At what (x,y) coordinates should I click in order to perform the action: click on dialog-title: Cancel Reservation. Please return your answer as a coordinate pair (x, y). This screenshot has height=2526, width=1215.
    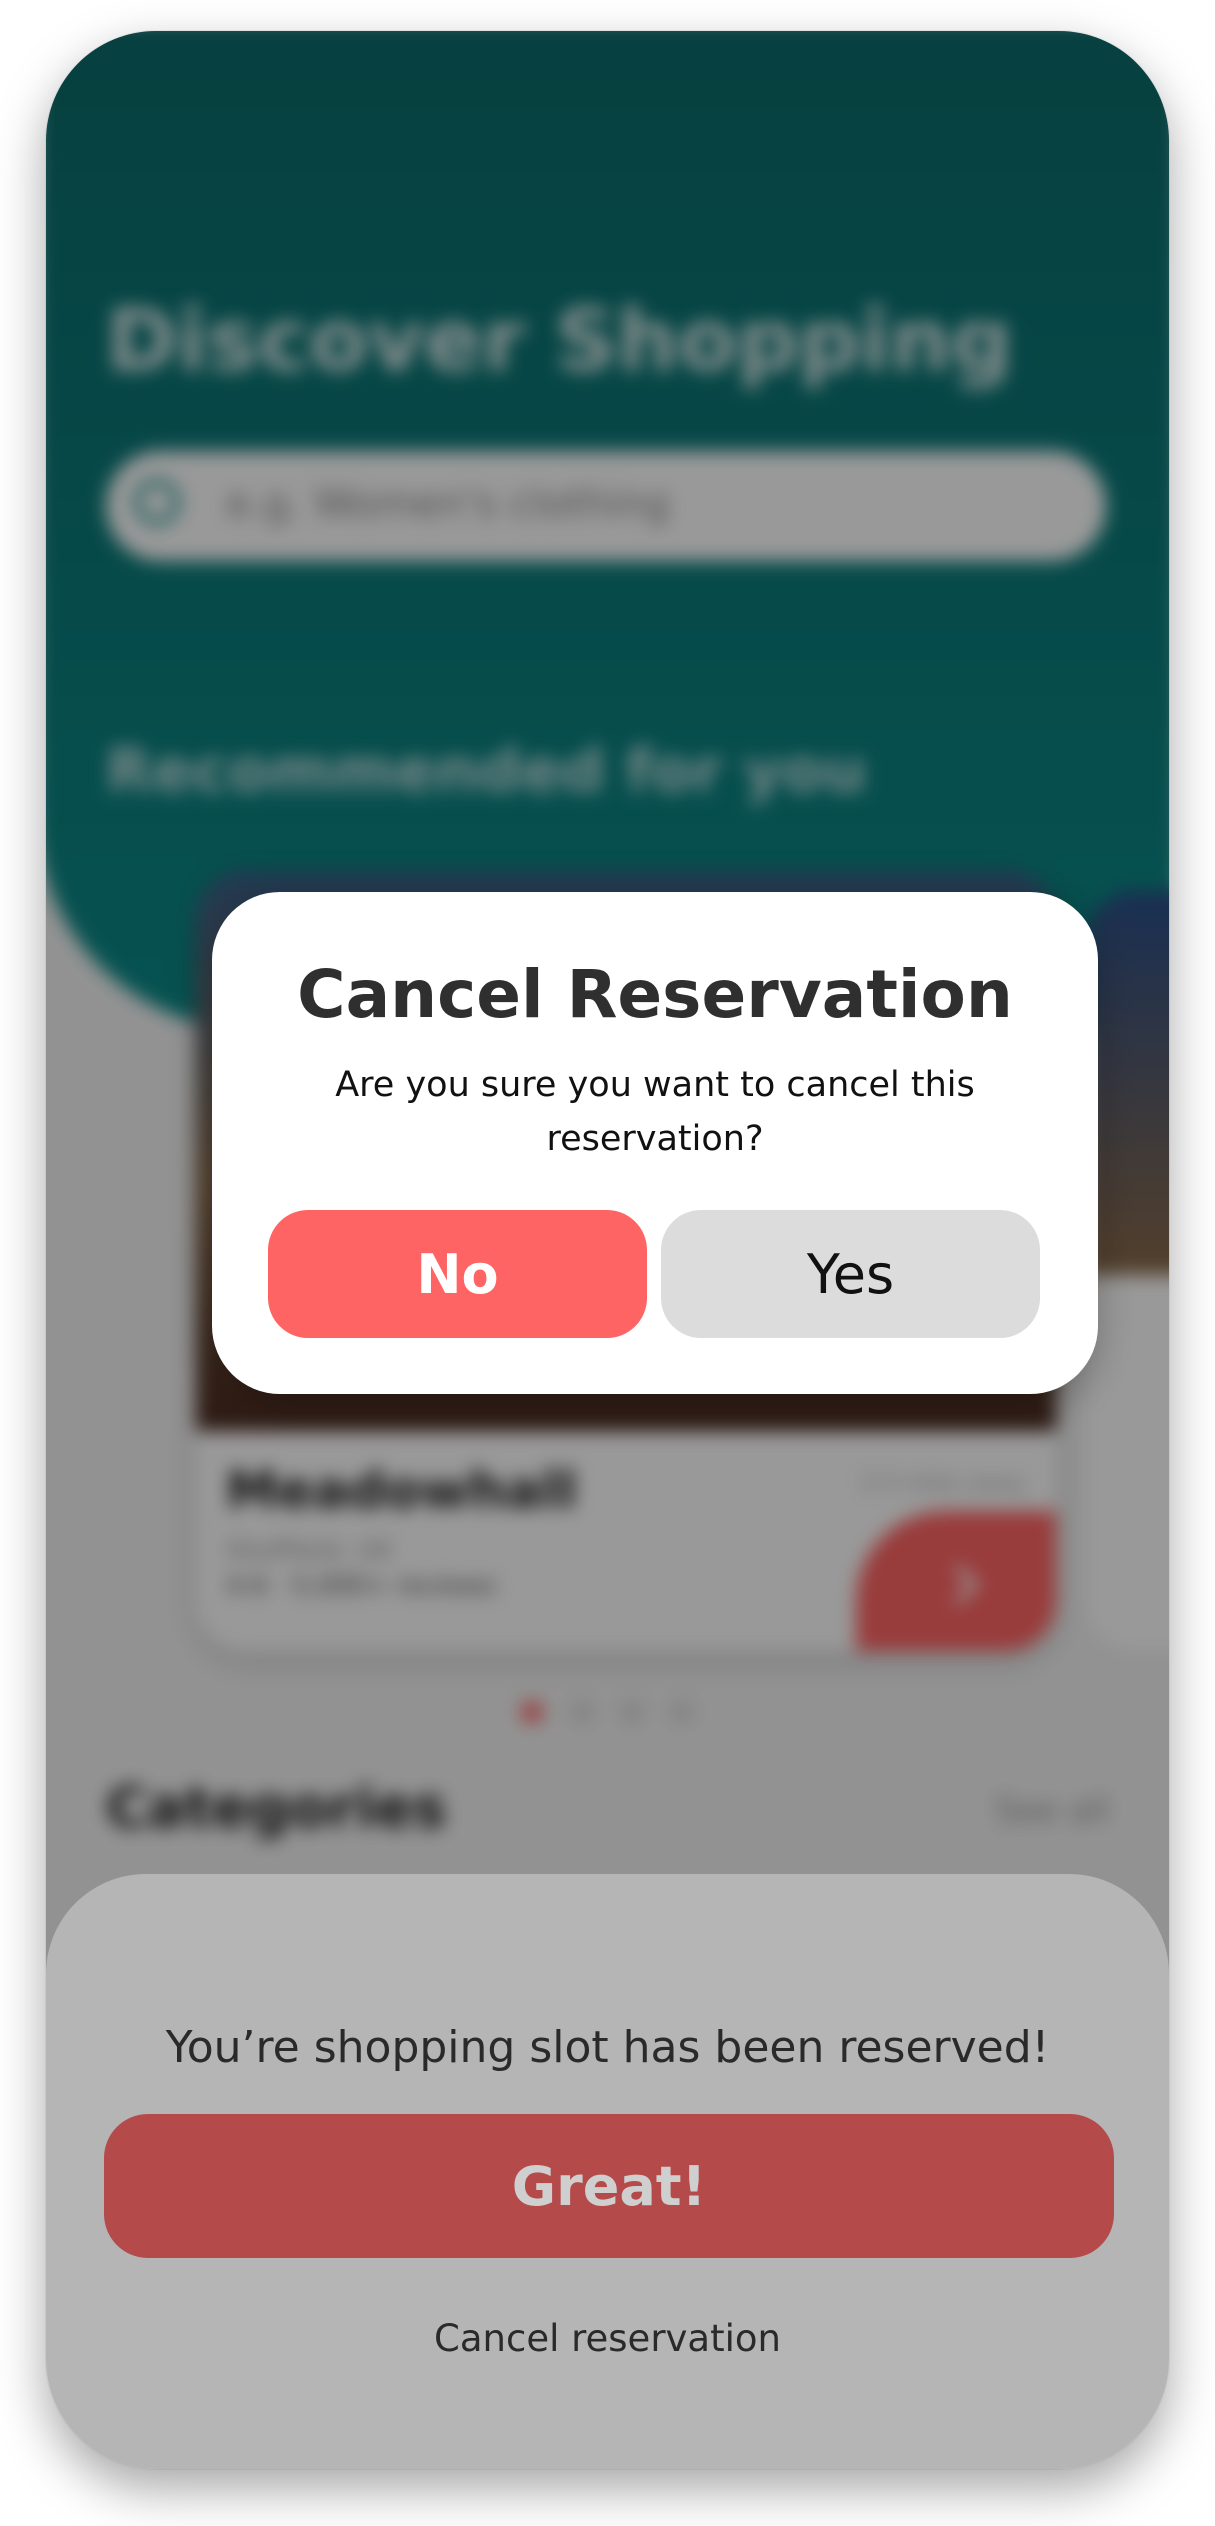
    Looking at the image, I should click on (655, 994).